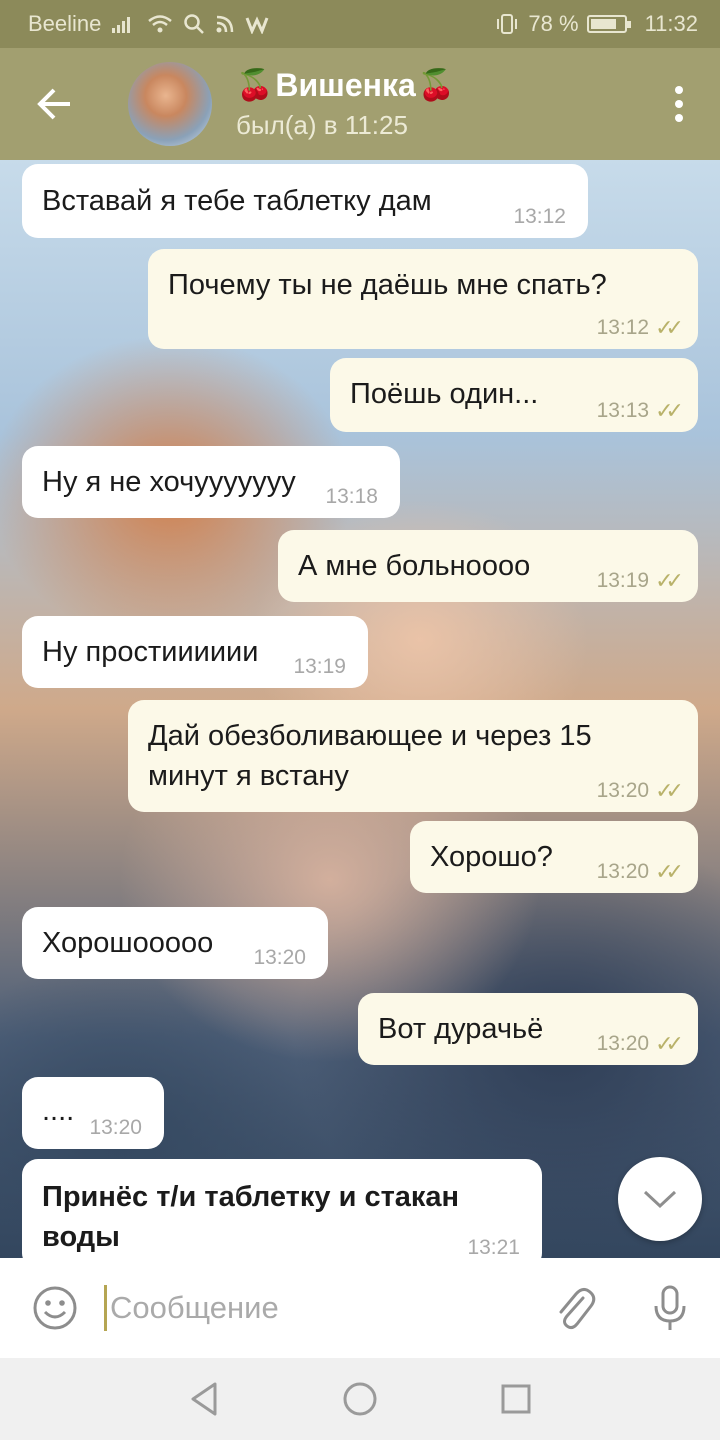  I want to click on message-time: 13:19 ✓✓, so click(640, 581).